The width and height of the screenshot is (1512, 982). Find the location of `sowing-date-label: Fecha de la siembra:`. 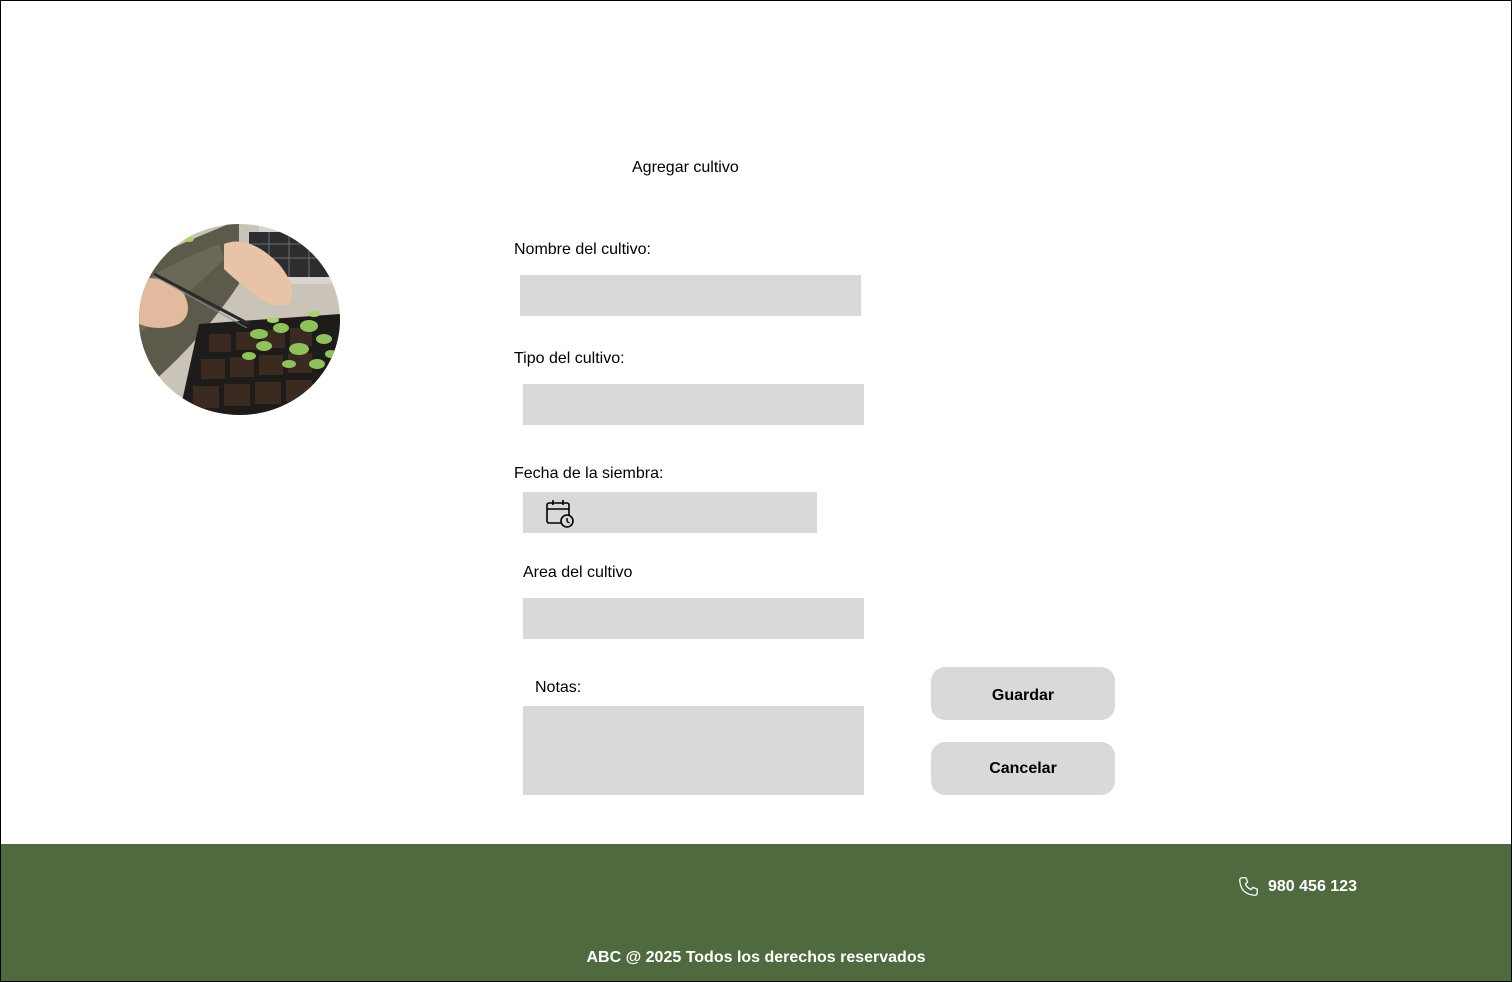

sowing-date-label: Fecha de la siembra: is located at coordinates (589, 473).